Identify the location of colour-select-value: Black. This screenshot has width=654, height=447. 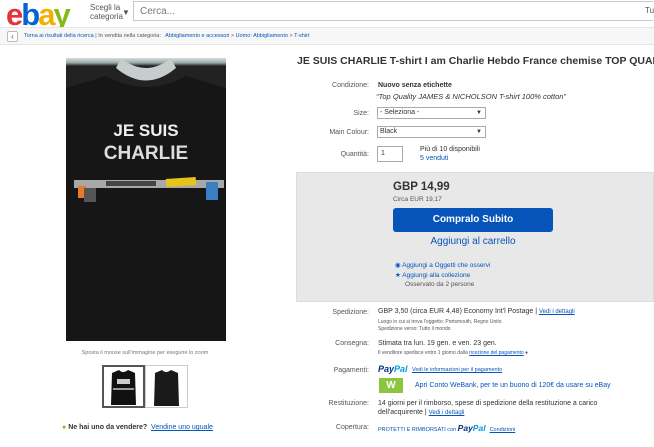
(389, 131).